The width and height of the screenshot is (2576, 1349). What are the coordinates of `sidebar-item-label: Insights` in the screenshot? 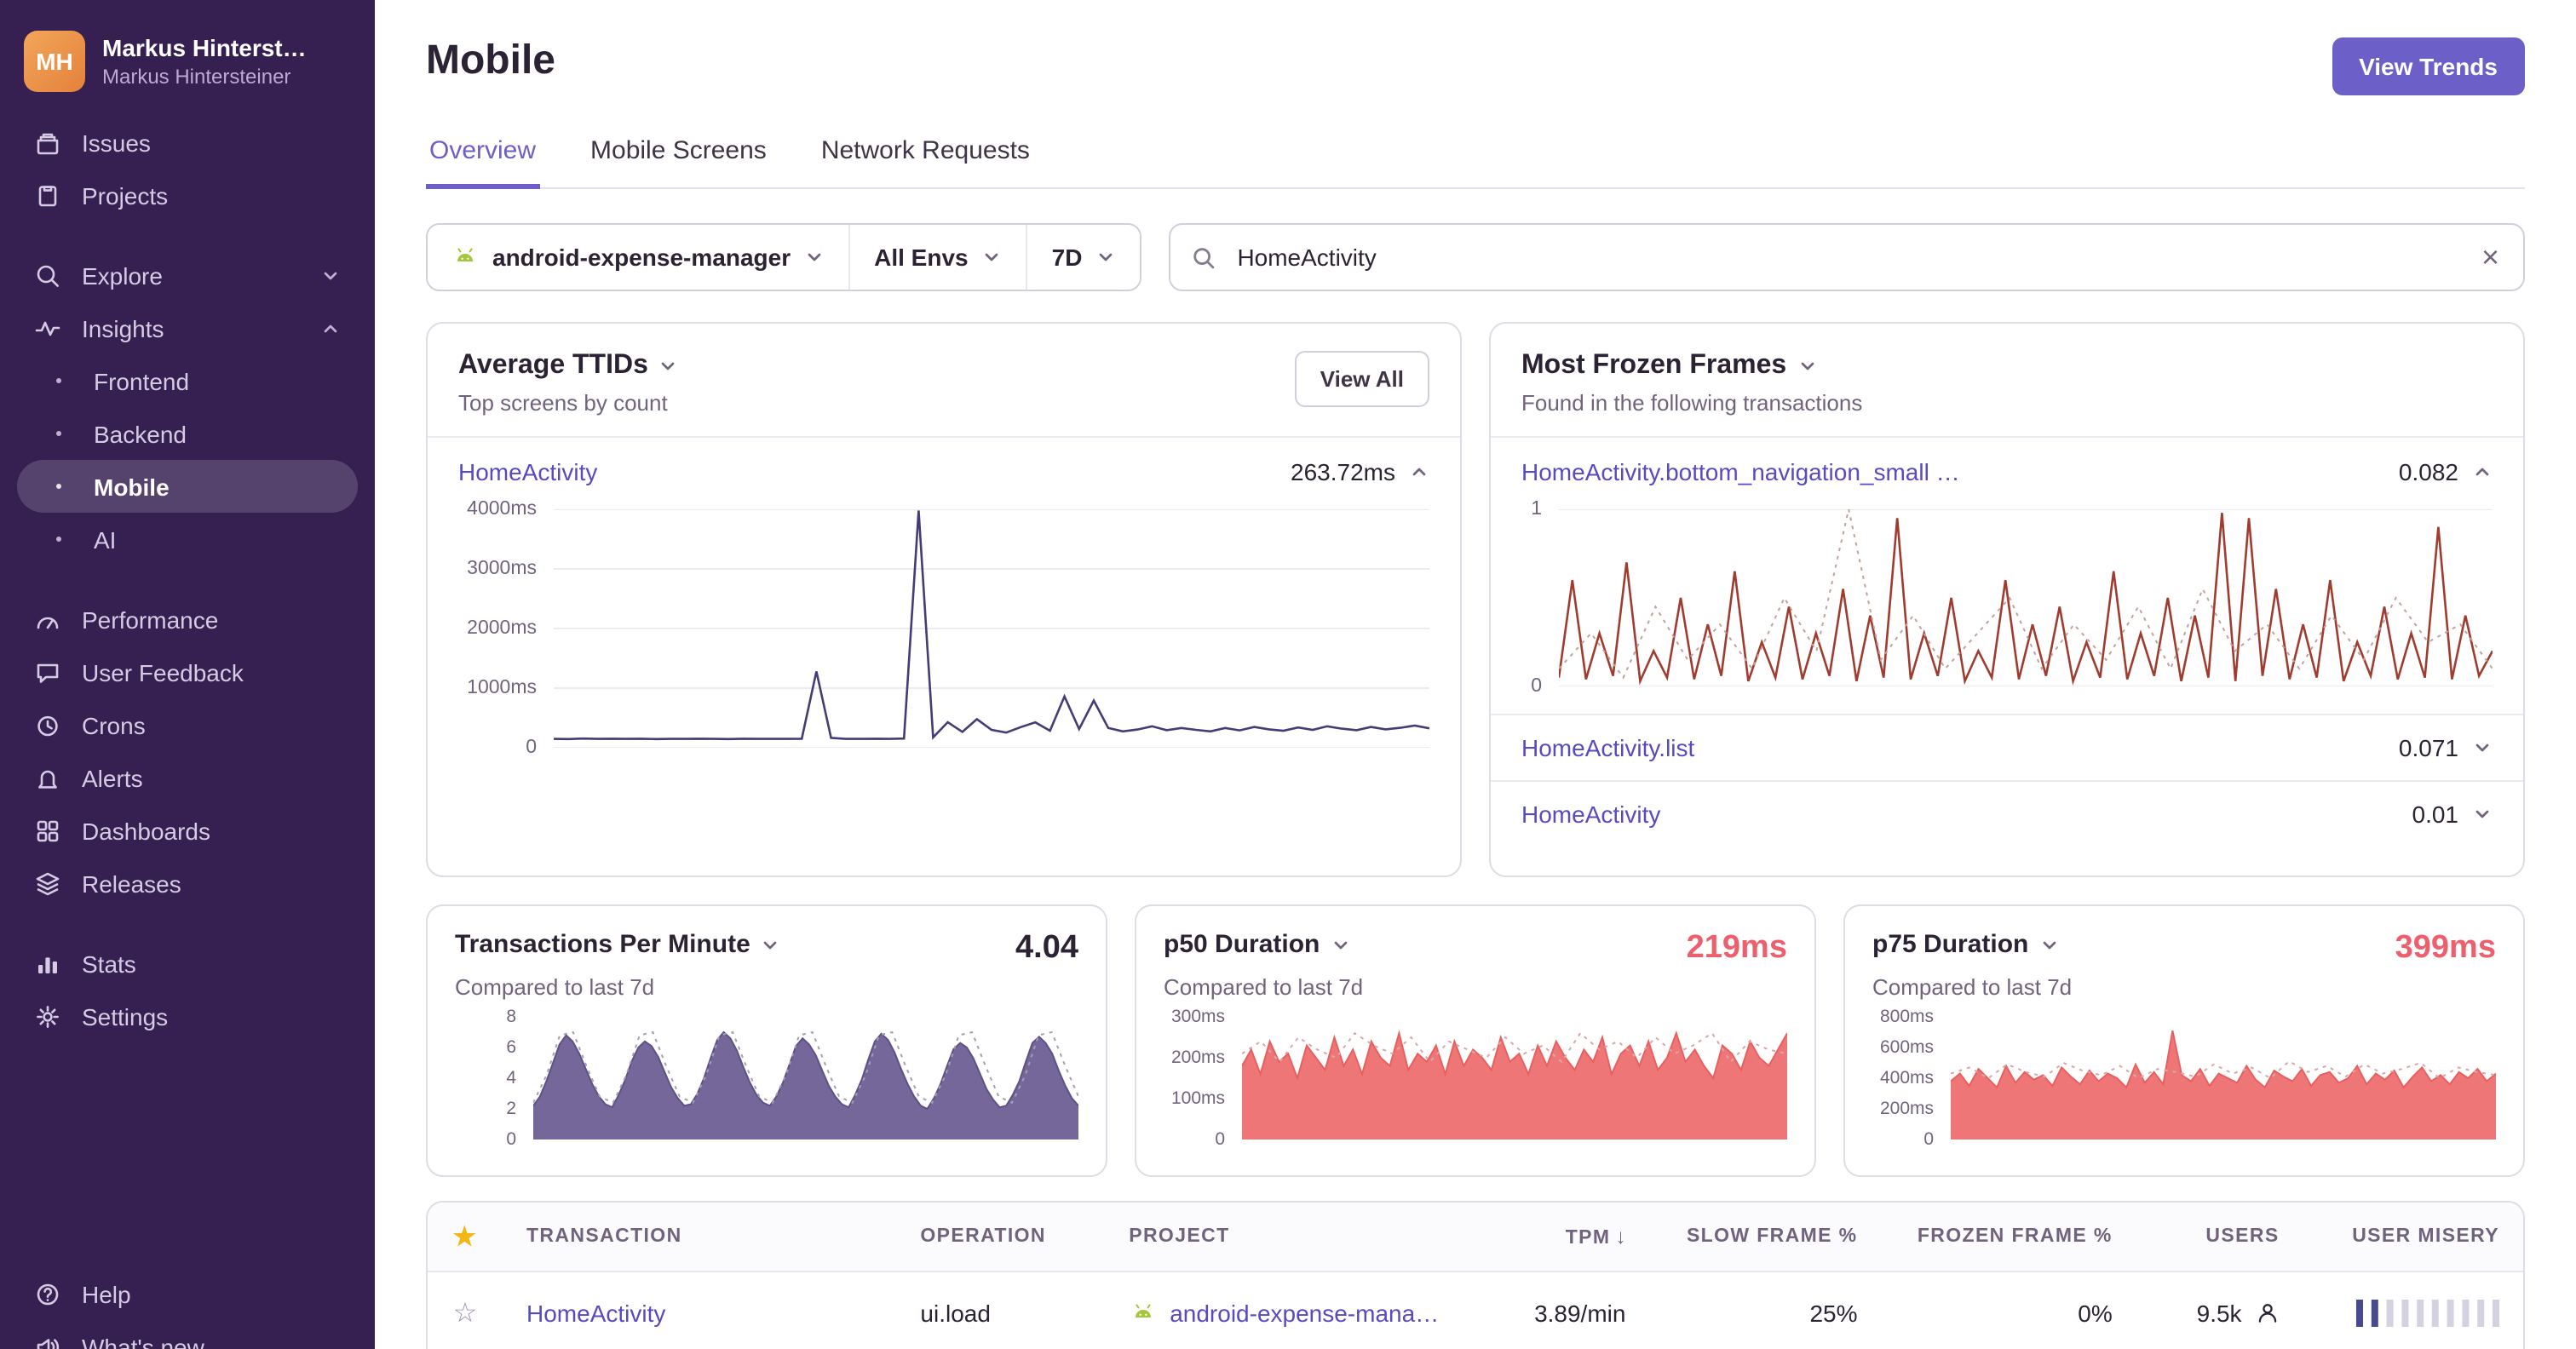 It's located at (123, 328).